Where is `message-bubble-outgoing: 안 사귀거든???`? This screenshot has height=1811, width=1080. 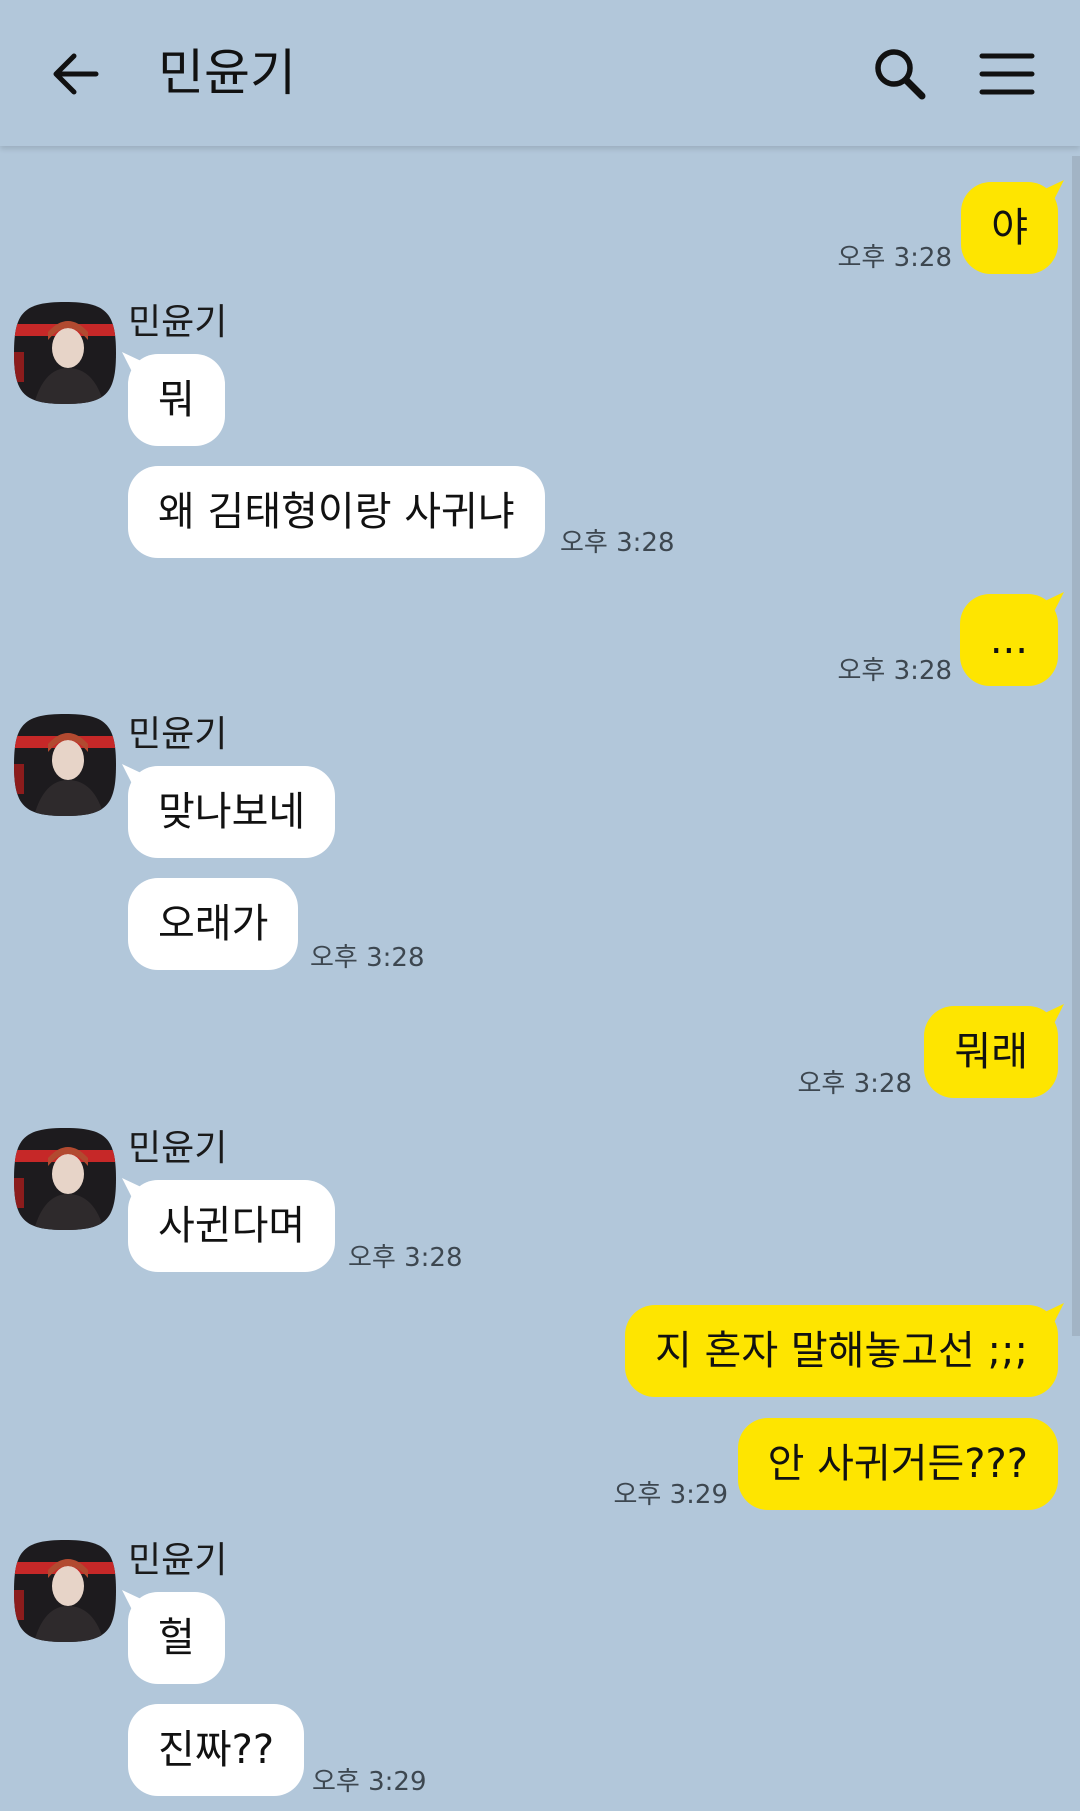 message-bubble-outgoing: 안 사귀거든??? is located at coordinates (897, 1464).